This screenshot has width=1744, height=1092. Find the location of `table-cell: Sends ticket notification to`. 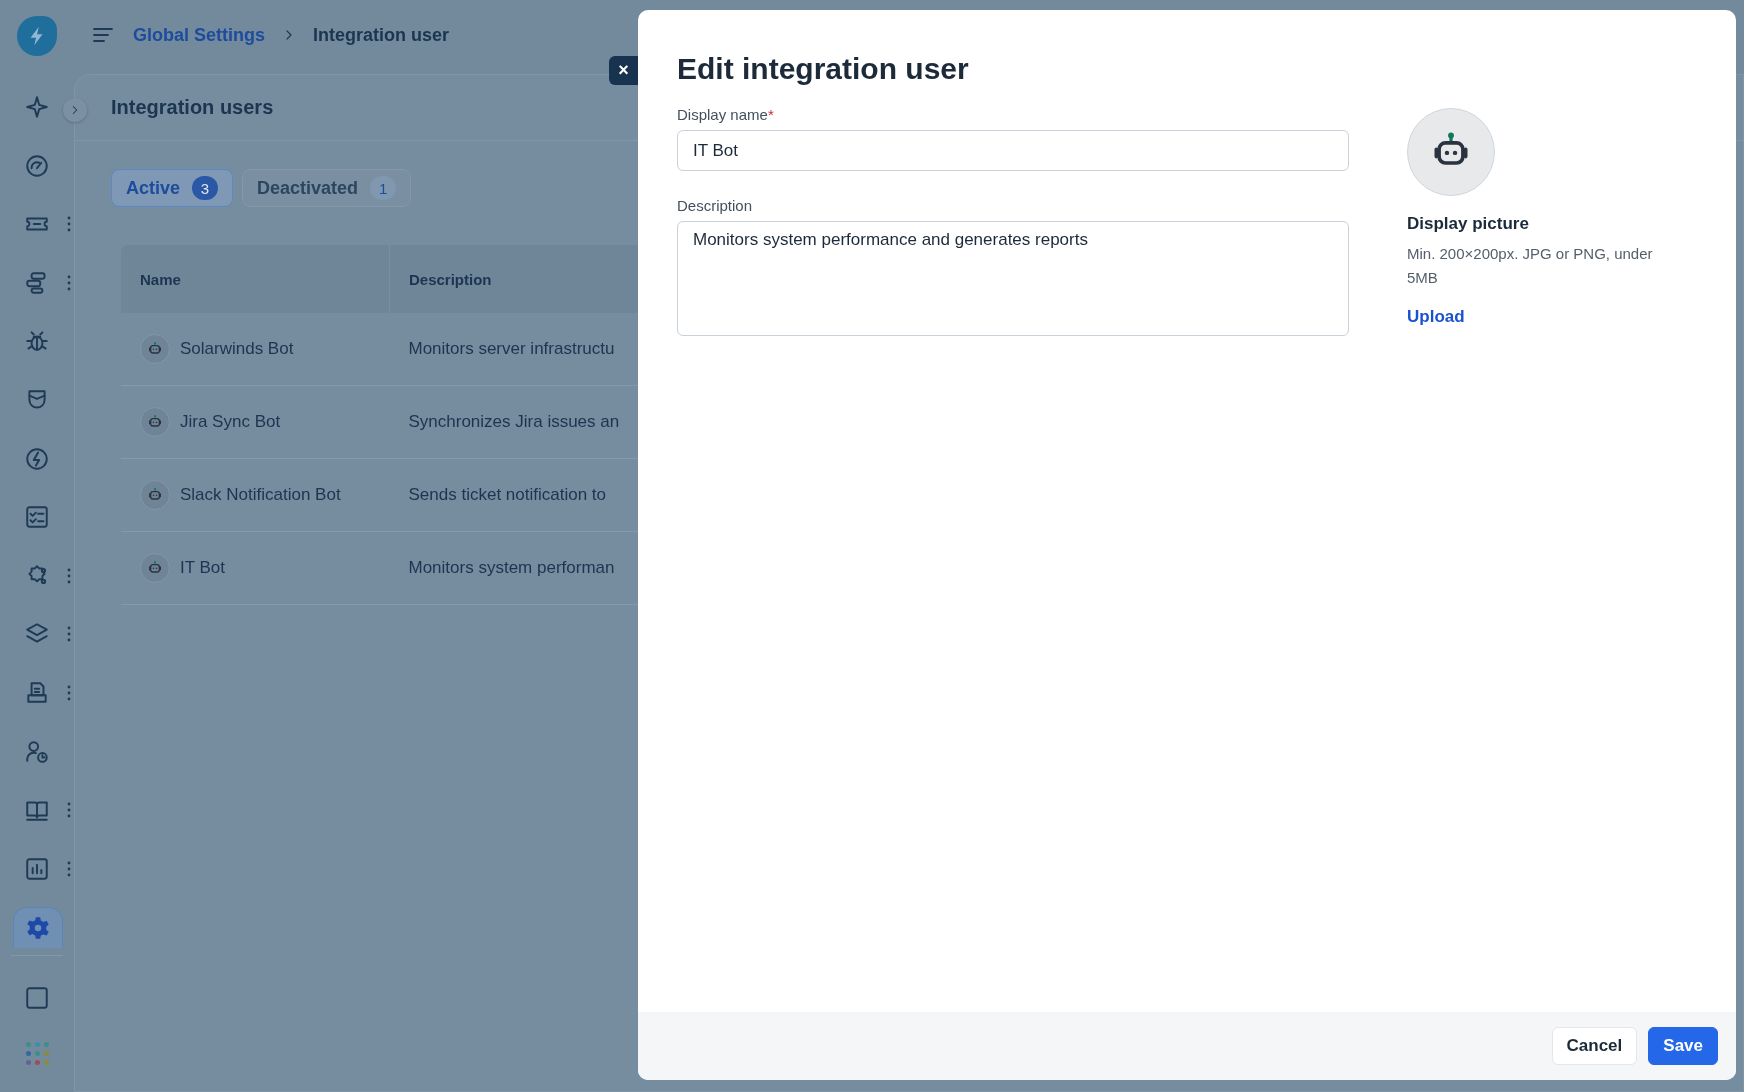

table-cell: Sends ticket notification to is located at coordinates (507, 494).